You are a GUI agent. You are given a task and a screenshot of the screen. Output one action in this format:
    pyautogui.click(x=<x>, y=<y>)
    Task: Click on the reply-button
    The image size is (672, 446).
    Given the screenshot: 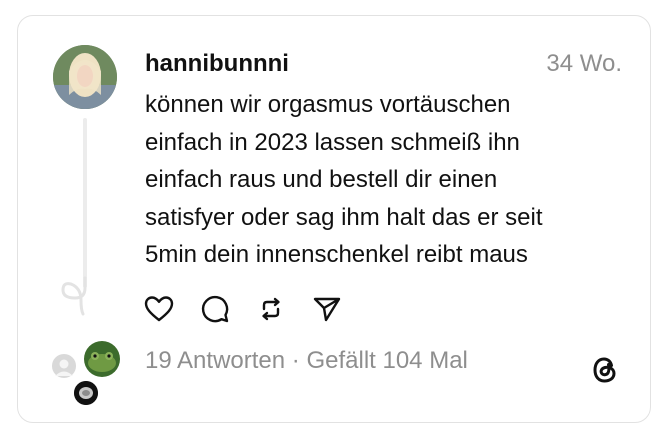 What is the action you would take?
    pyautogui.click(x=215, y=309)
    